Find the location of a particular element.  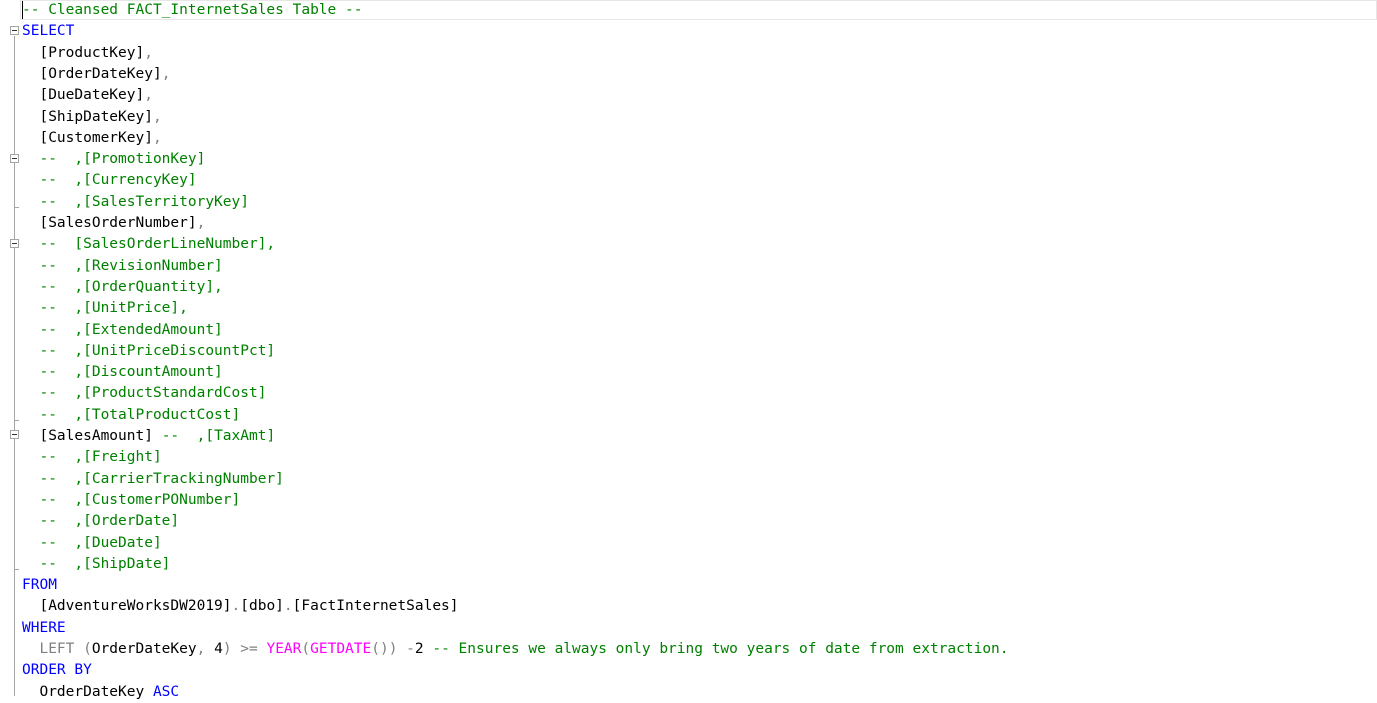

code-line: [CustomerKey], is located at coordinates (92, 138).